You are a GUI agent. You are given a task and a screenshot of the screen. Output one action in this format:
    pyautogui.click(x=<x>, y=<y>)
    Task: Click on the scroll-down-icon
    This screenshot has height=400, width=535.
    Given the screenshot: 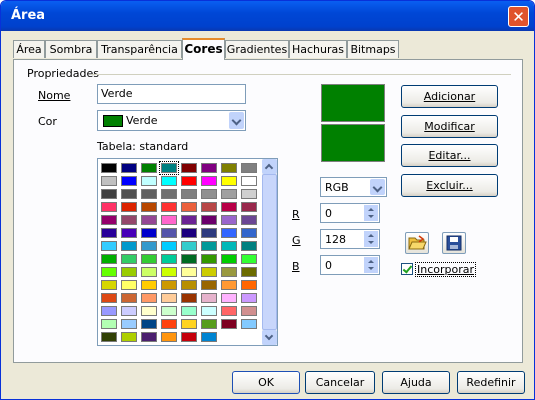 What is the action you would take?
    pyautogui.click(x=269, y=337)
    